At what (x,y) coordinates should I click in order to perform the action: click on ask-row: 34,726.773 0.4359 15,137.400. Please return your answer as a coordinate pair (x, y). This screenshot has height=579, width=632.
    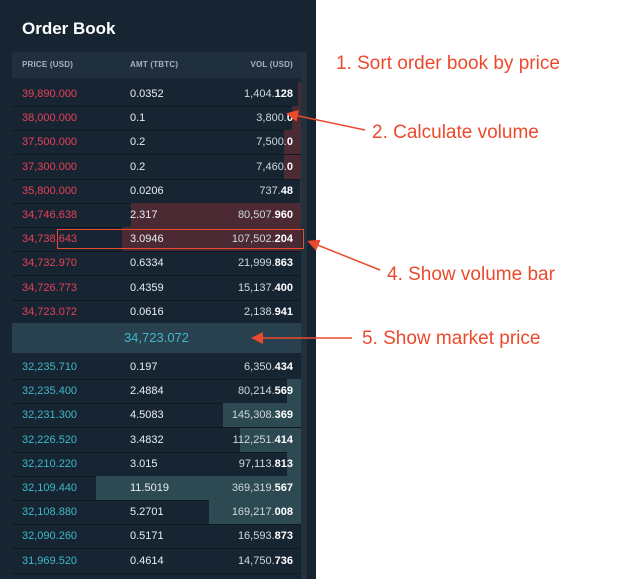
    Looking at the image, I should click on (156, 288).